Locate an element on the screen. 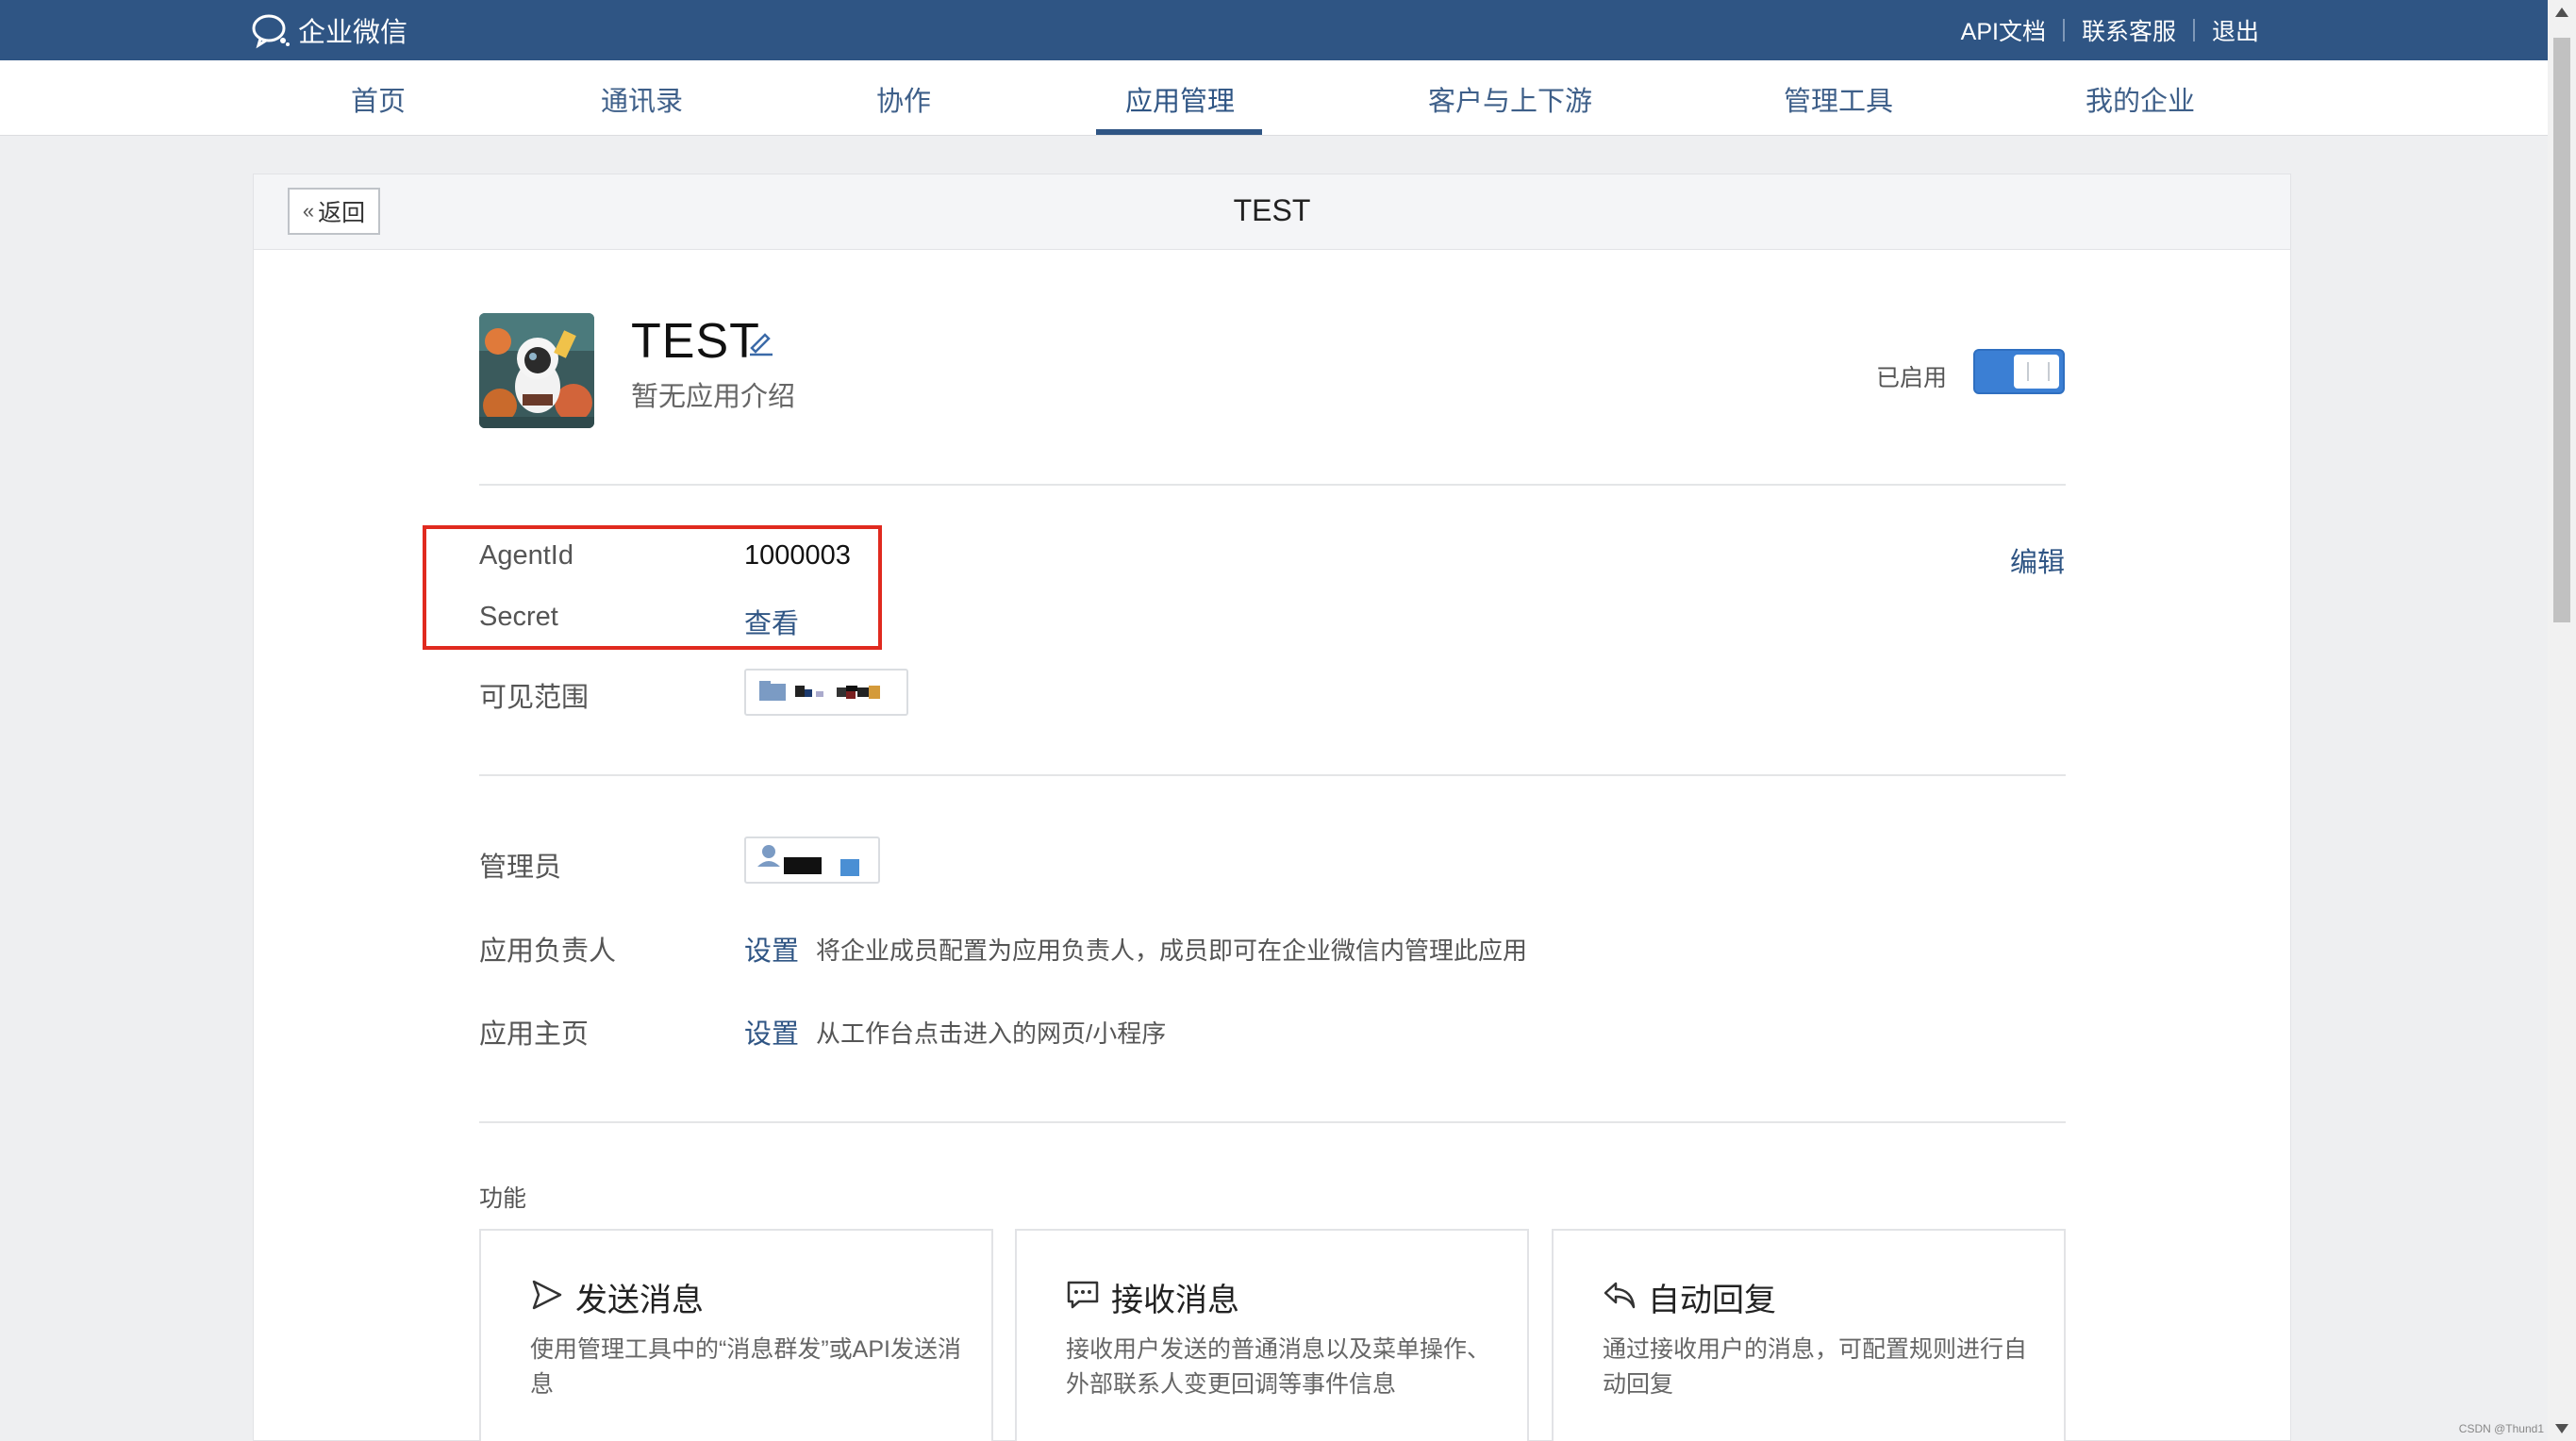  homepage-set-link: 设置 is located at coordinates (771, 1032).